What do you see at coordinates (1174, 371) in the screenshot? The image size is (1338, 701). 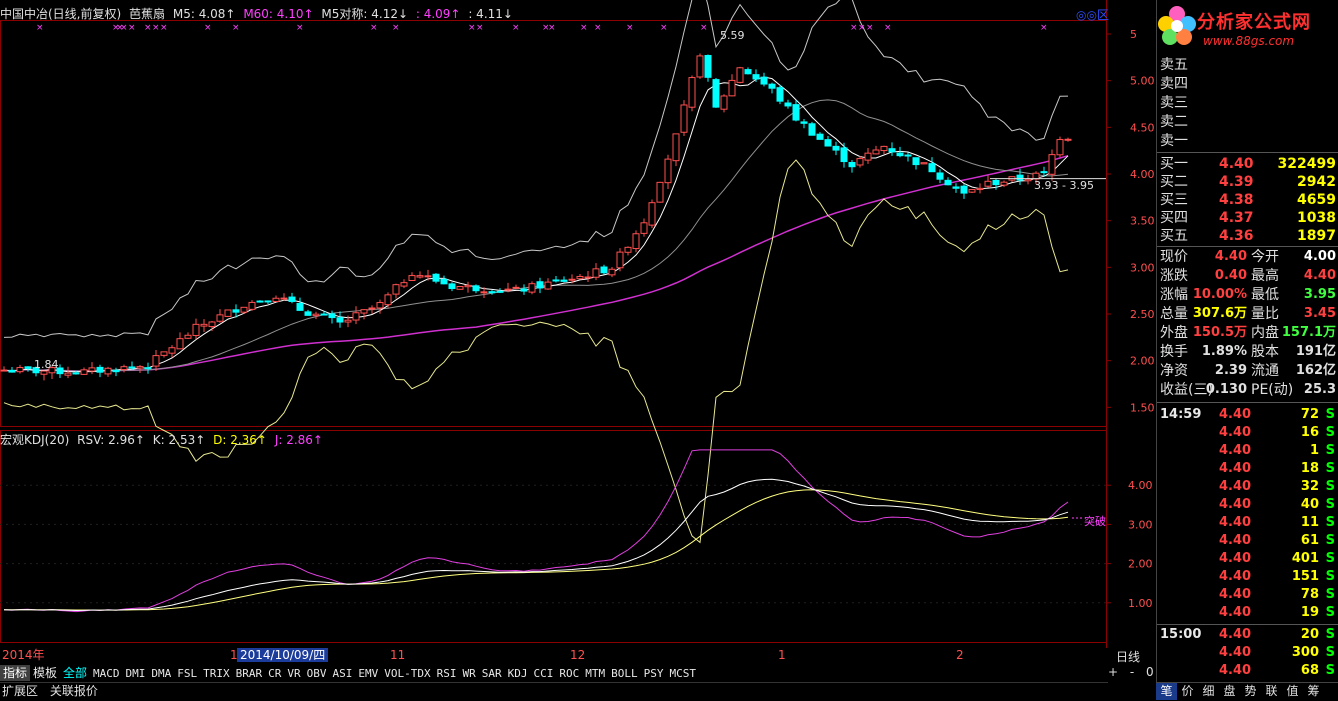 I see `stat-label: 净资` at bounding box center [1174, 371].